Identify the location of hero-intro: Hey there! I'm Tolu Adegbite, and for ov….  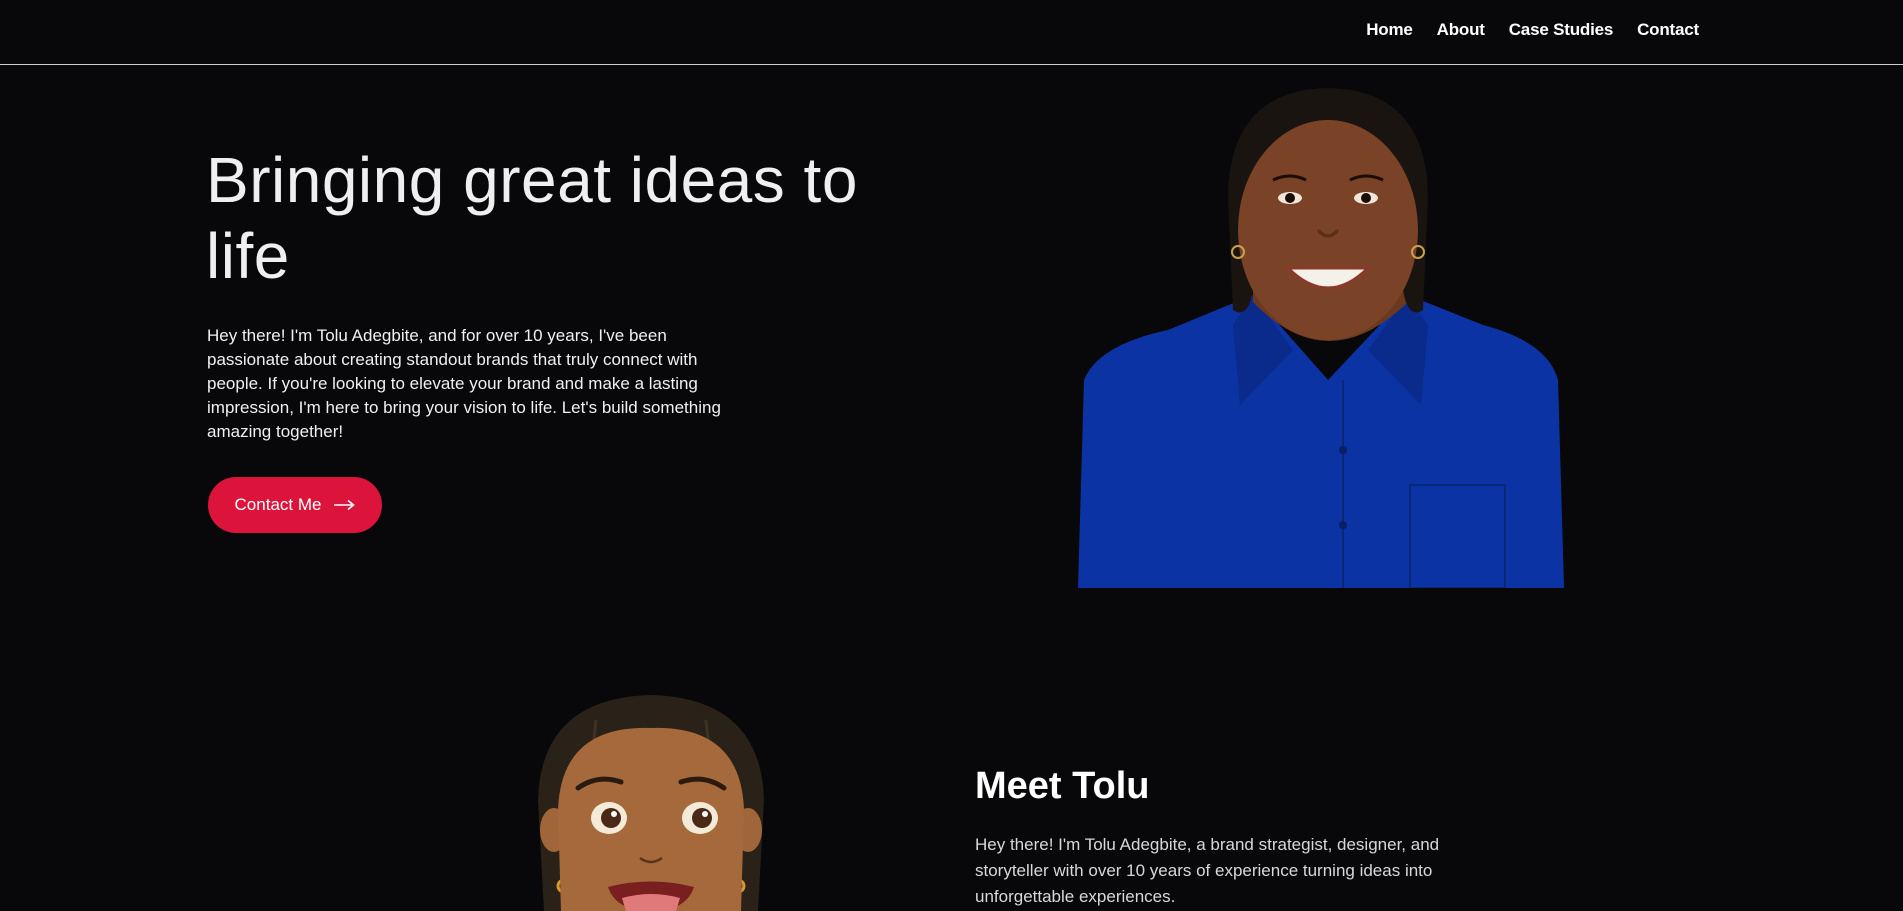
(464, 383).